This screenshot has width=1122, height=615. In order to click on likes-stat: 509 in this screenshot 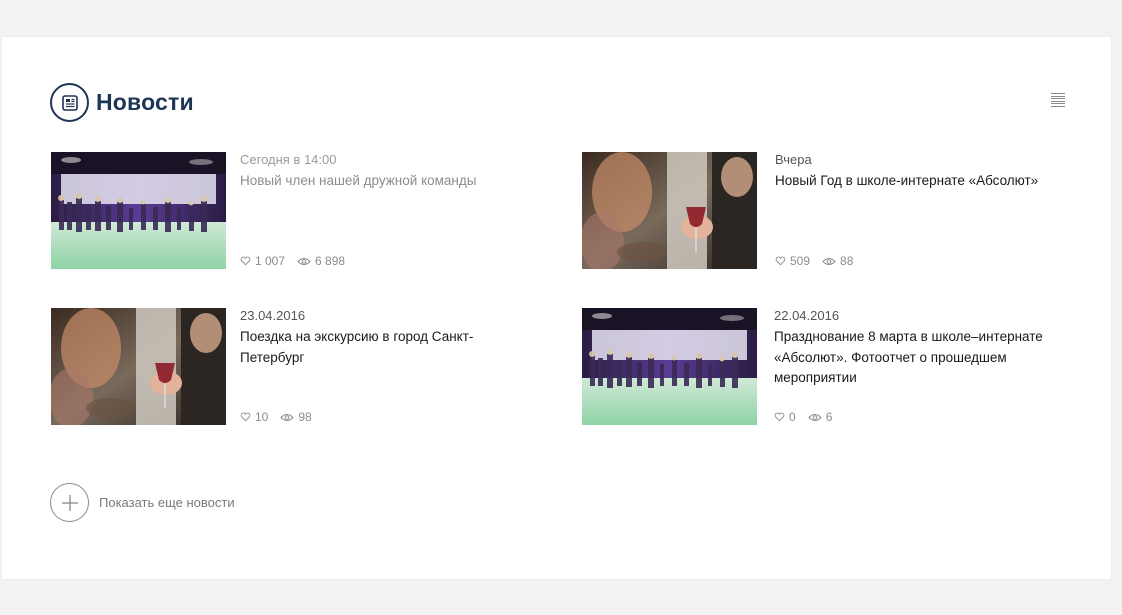, I will do `click(792, 261)`.